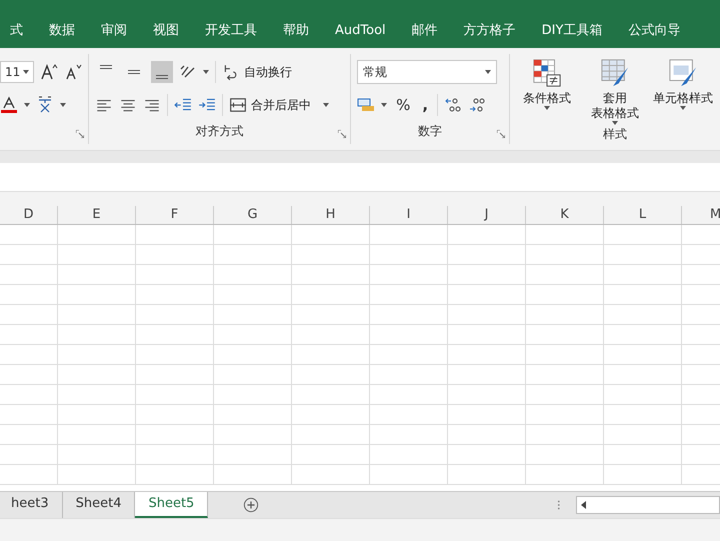 The height and width of the screenshot is (541, 720). Describe the element at coordinates (162, 72) in the screenshot. I see `vertical-align-button` at that location.